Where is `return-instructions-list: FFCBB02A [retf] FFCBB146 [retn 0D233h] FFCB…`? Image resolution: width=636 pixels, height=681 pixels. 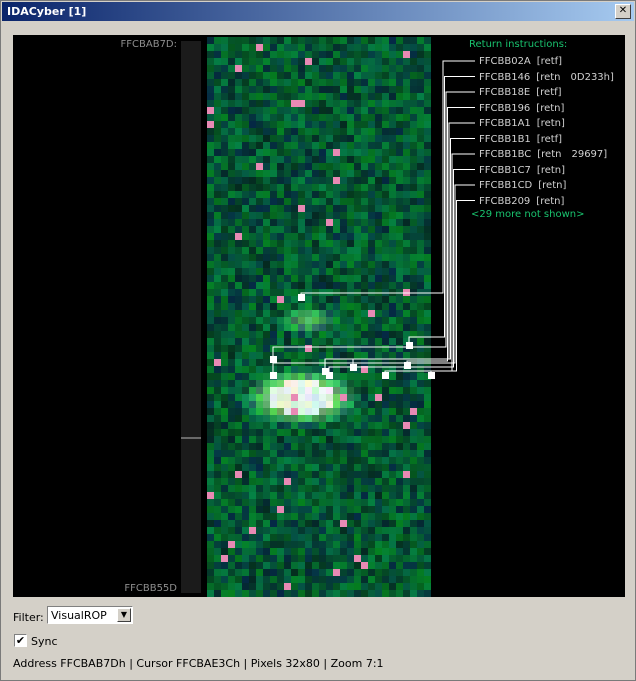
return-instructions-list: FFCBB02A [retf] FFCBB146 [retn 0D233h] FFCB… is located at coordinates (546, 131).